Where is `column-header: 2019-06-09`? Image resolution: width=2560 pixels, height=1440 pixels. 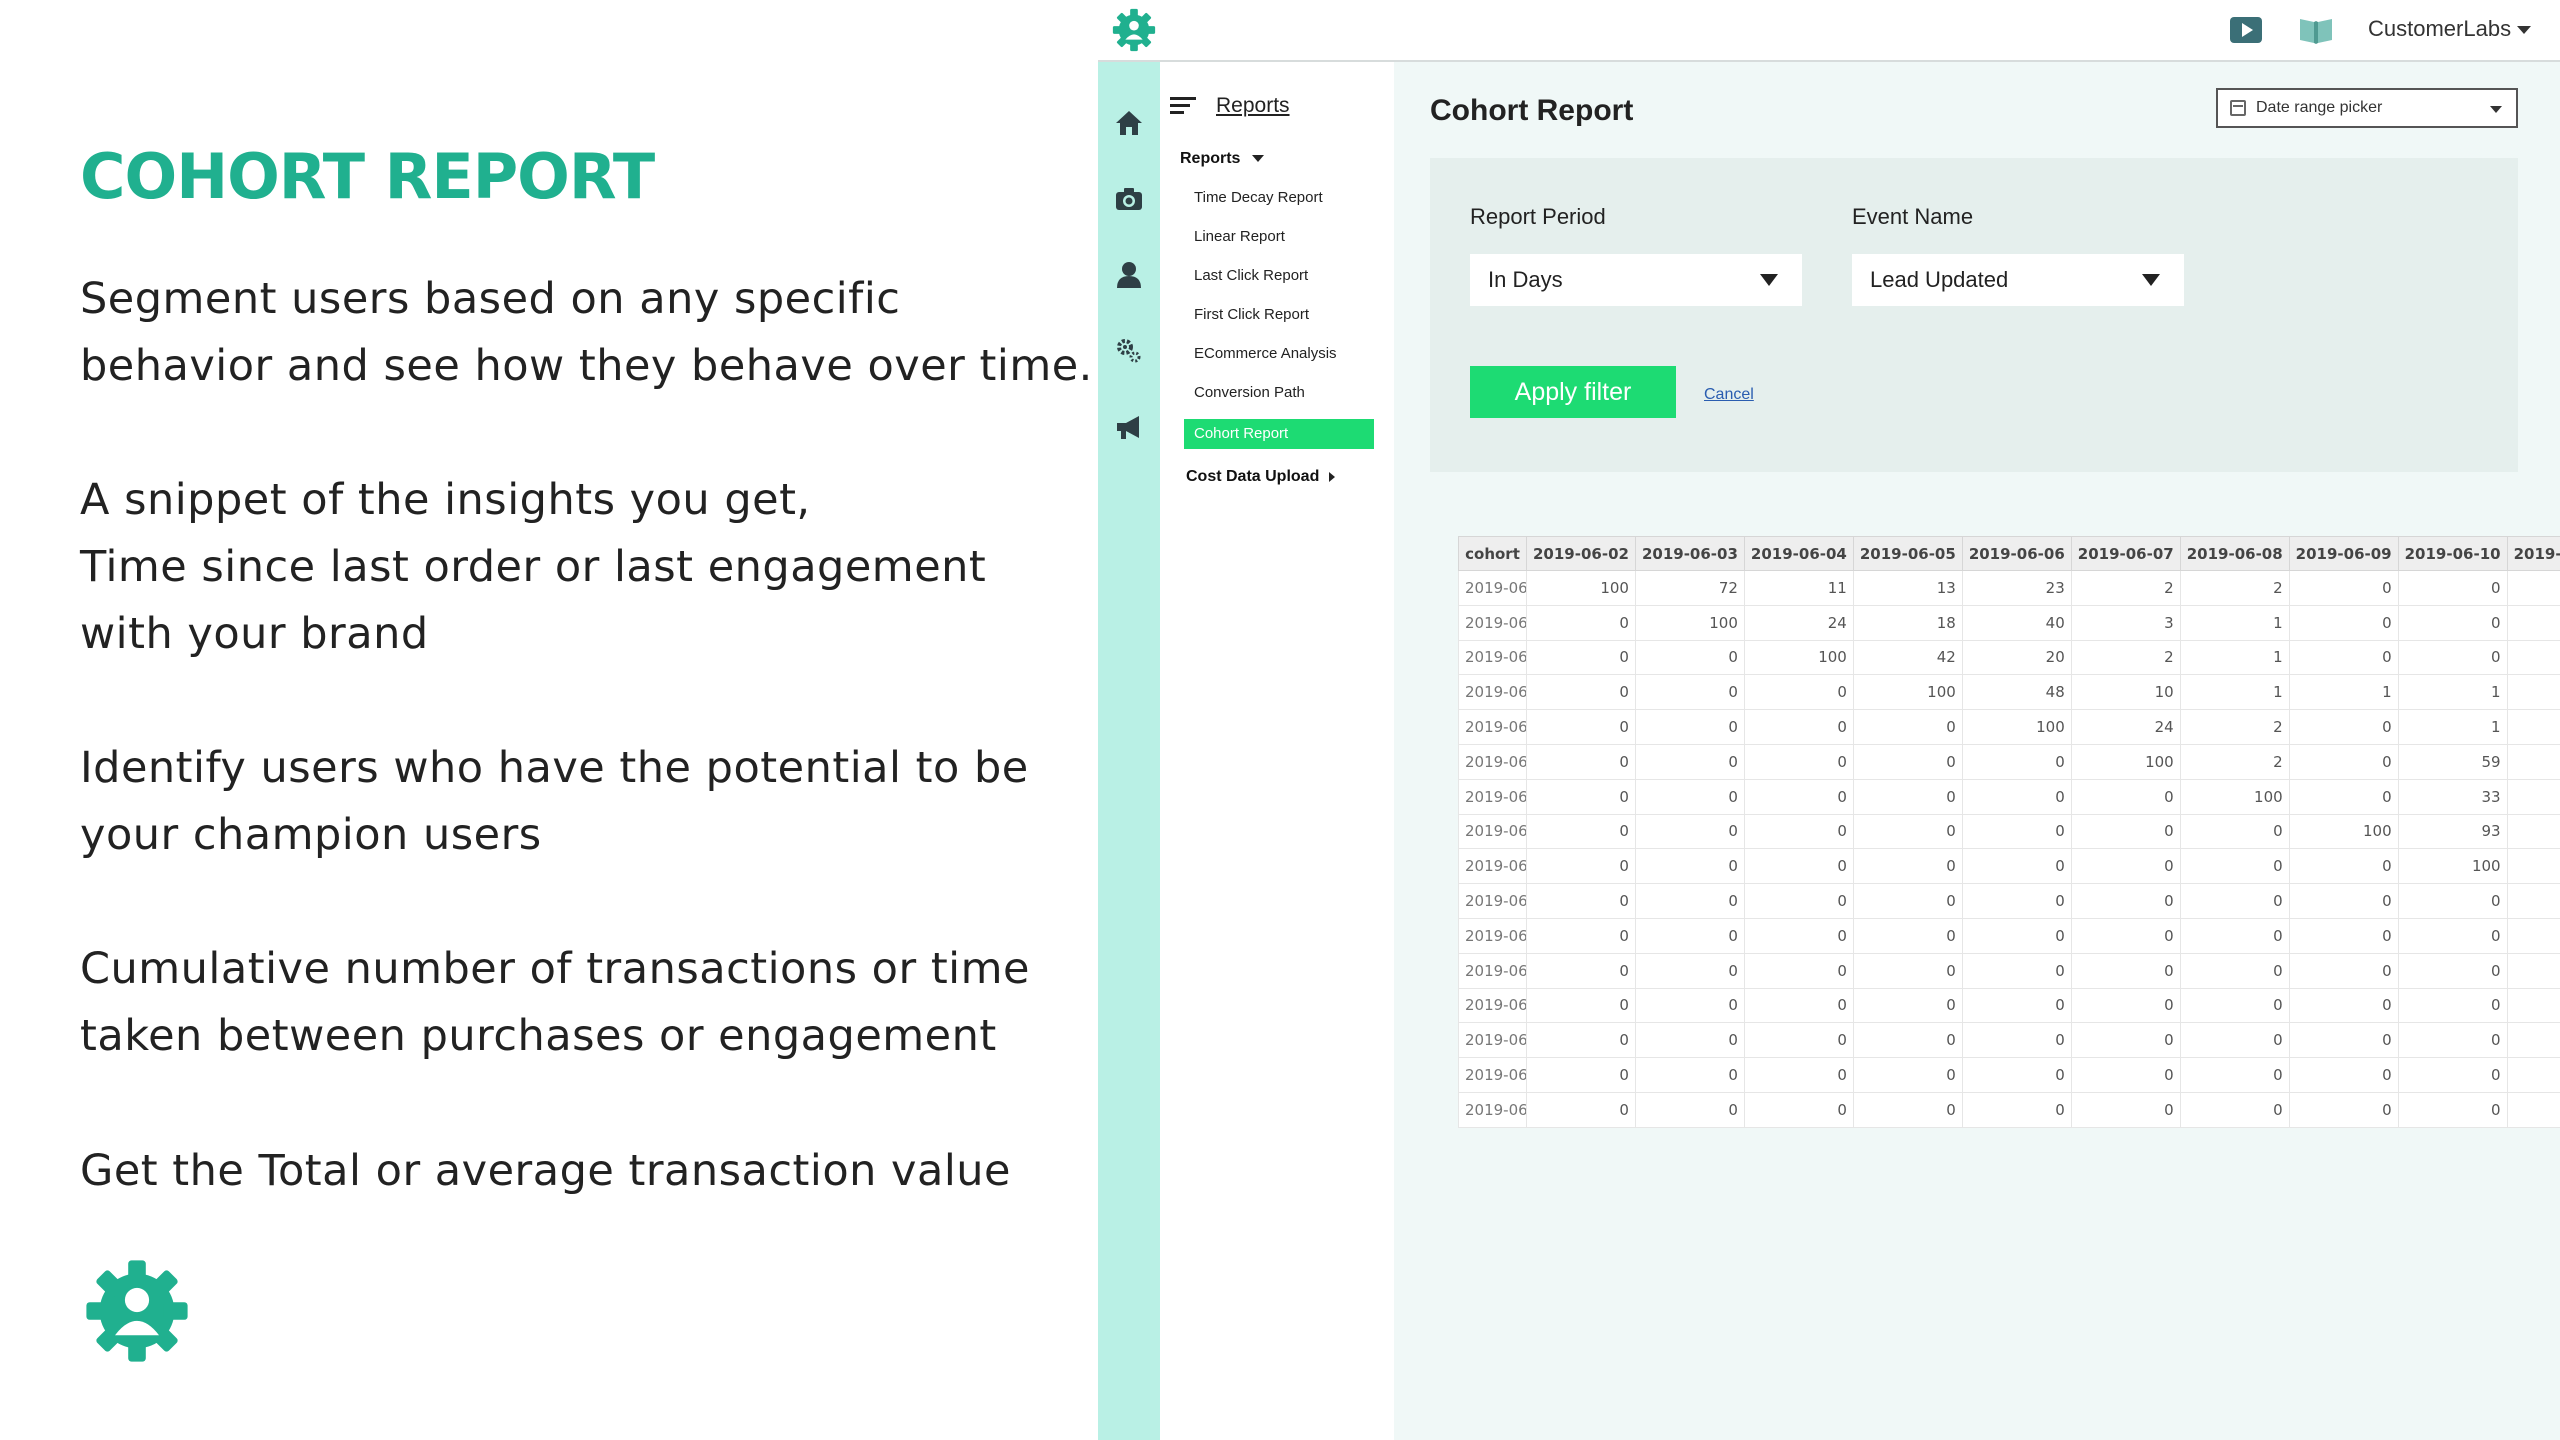
column-header: 2019-06-09 is located at coordinates (2343, 553).